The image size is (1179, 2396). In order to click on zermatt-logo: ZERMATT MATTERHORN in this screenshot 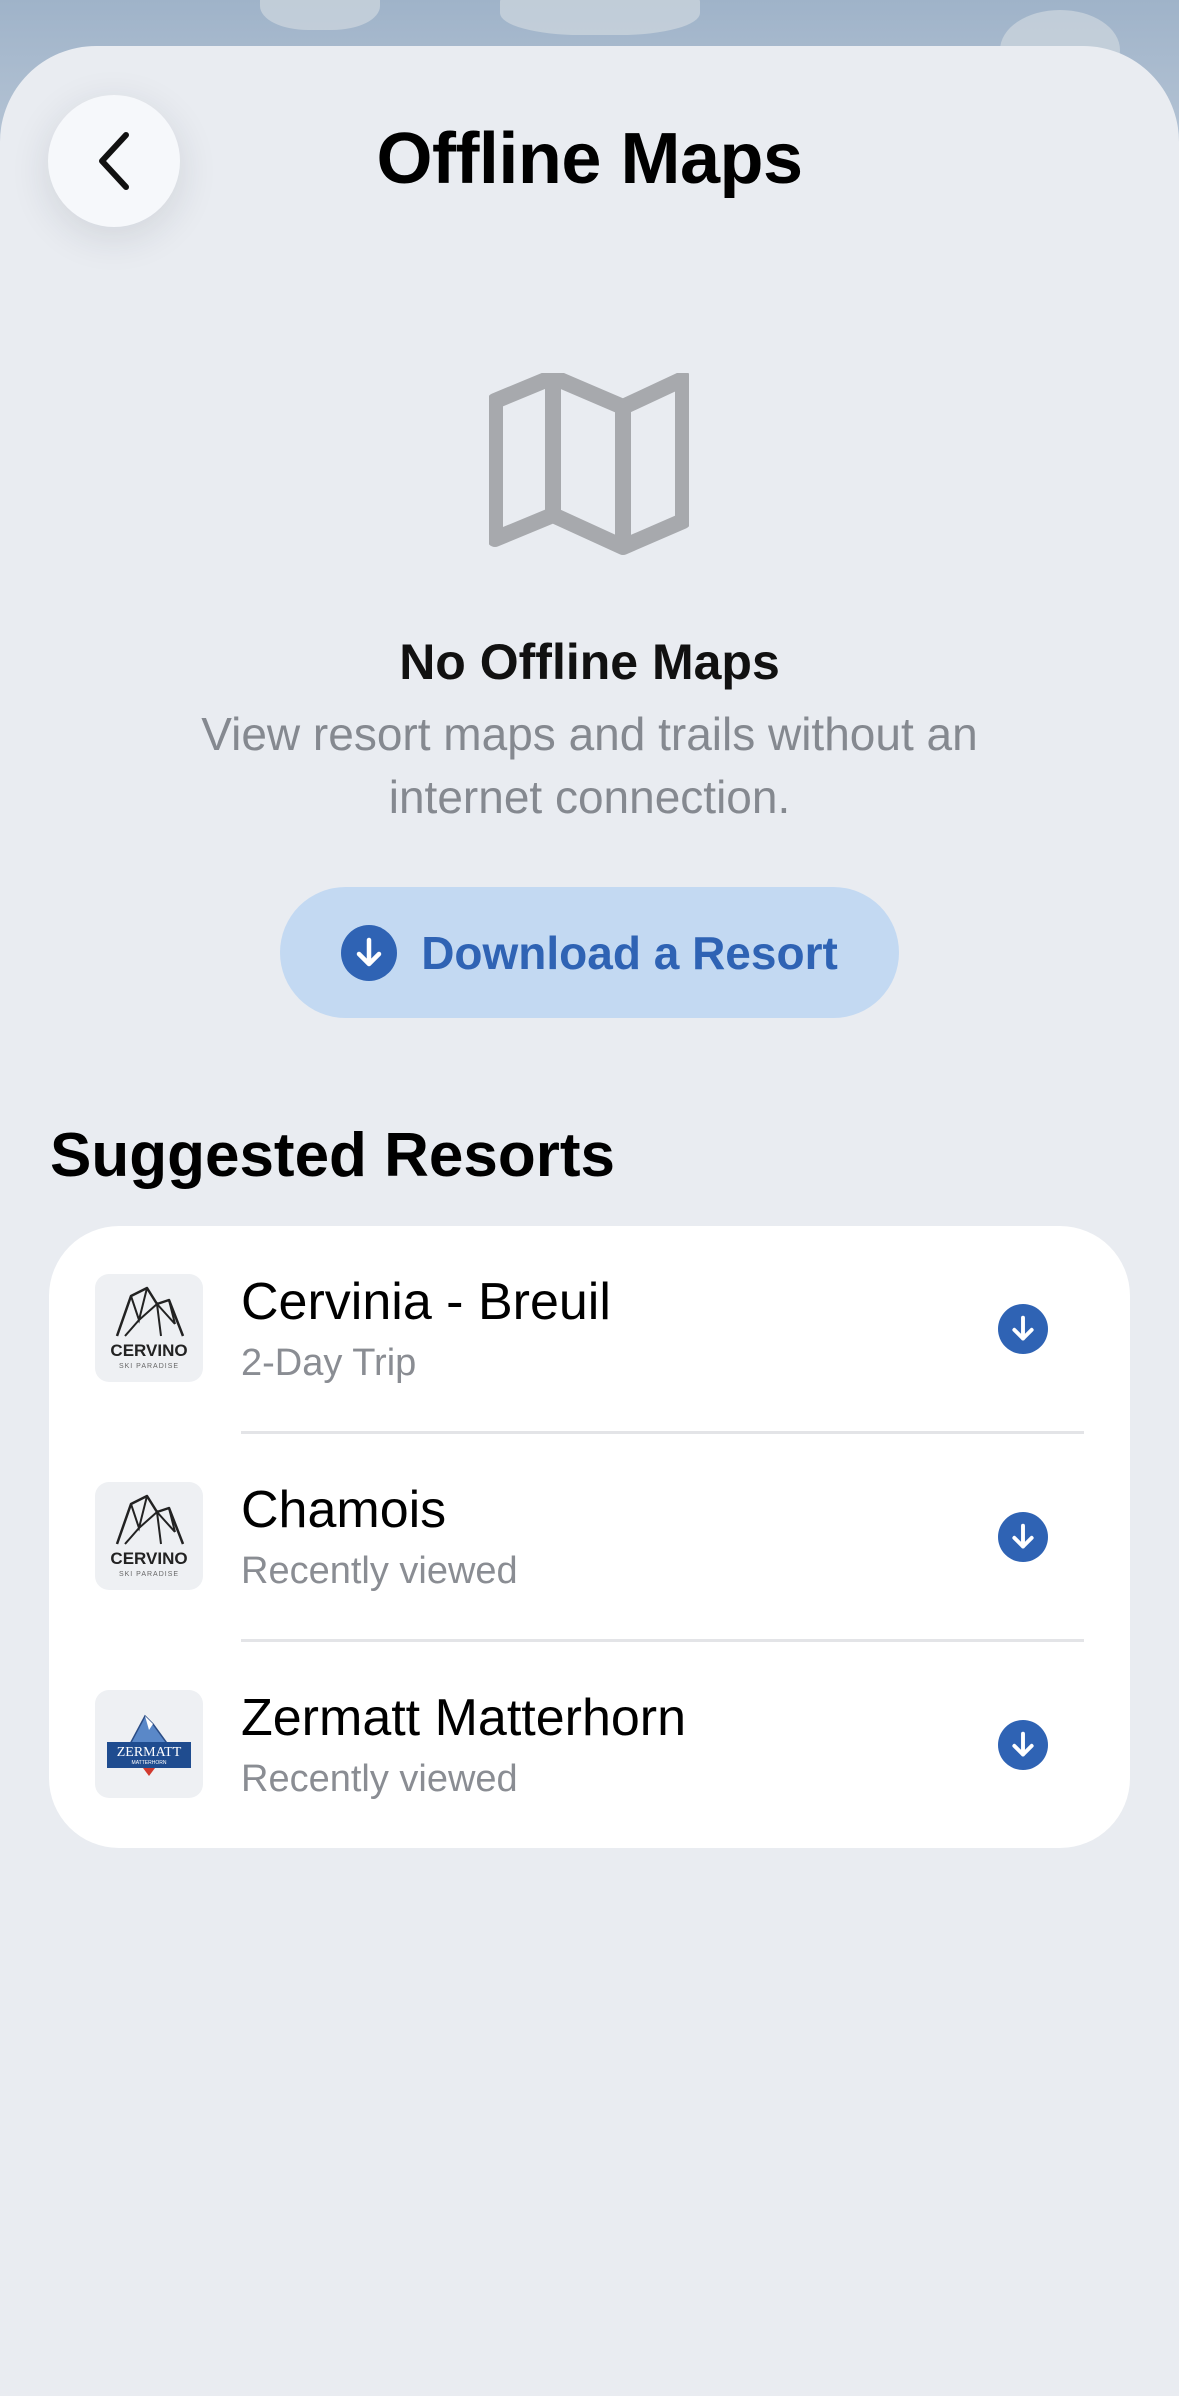, I will do `click(149, 1744)`.